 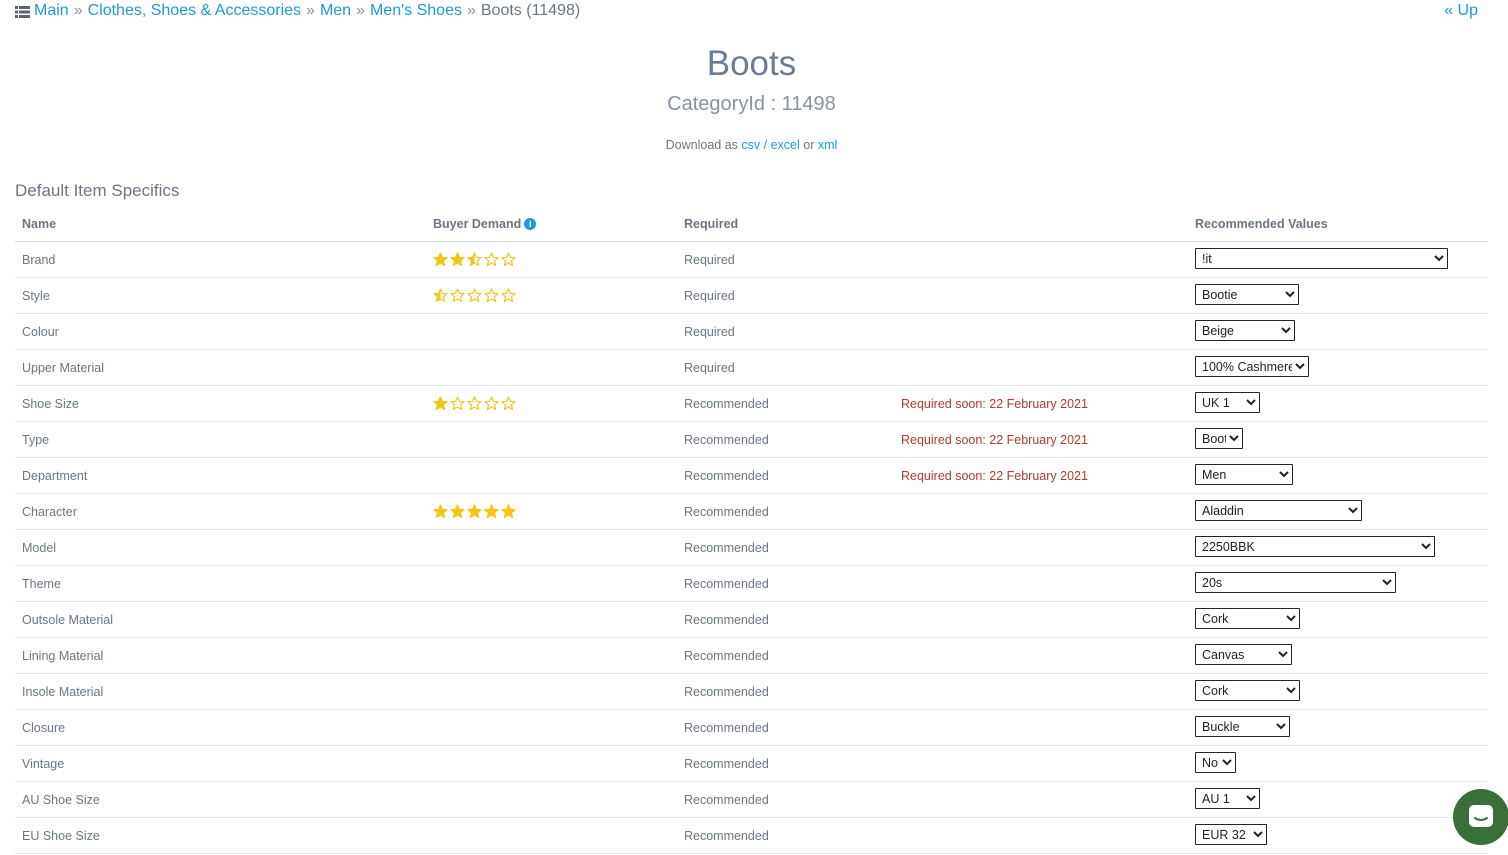 What do you see at coordinates (1227, 402) in the screenshot?
I see `recommended-values-select: UK 1` at bounding box center [1227, 402].